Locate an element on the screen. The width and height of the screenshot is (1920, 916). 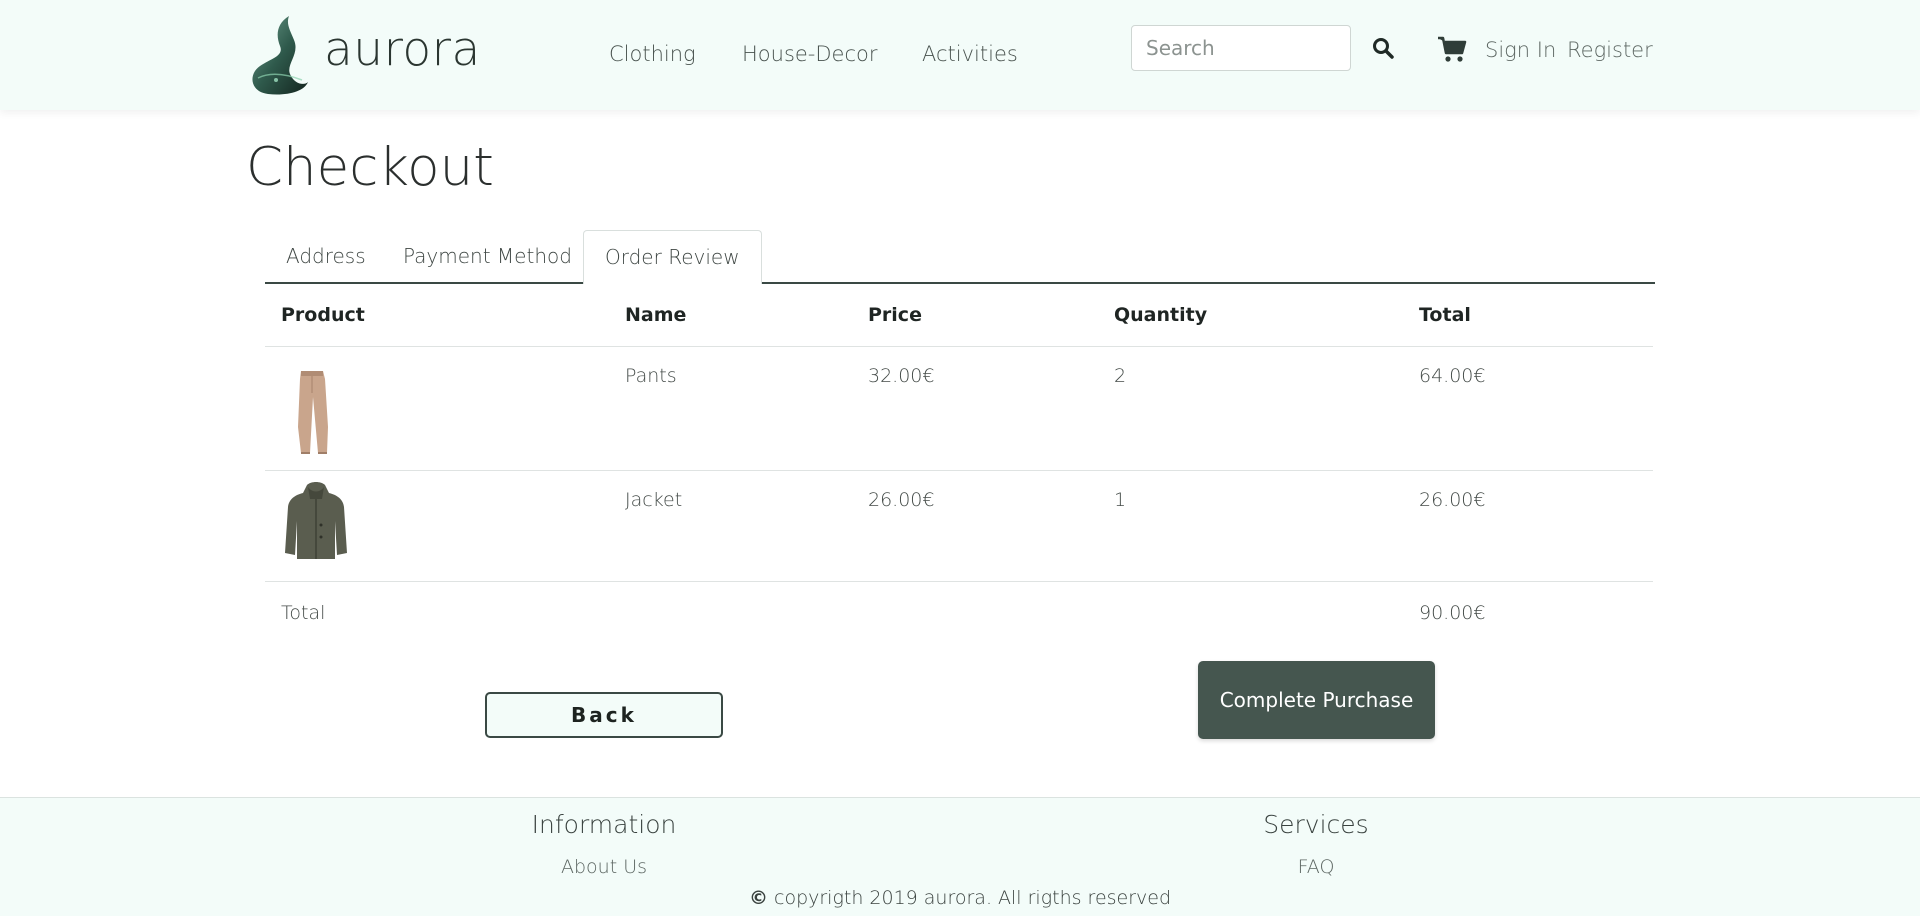
product-price: 26.00€ is located at coordinates (975, 526).